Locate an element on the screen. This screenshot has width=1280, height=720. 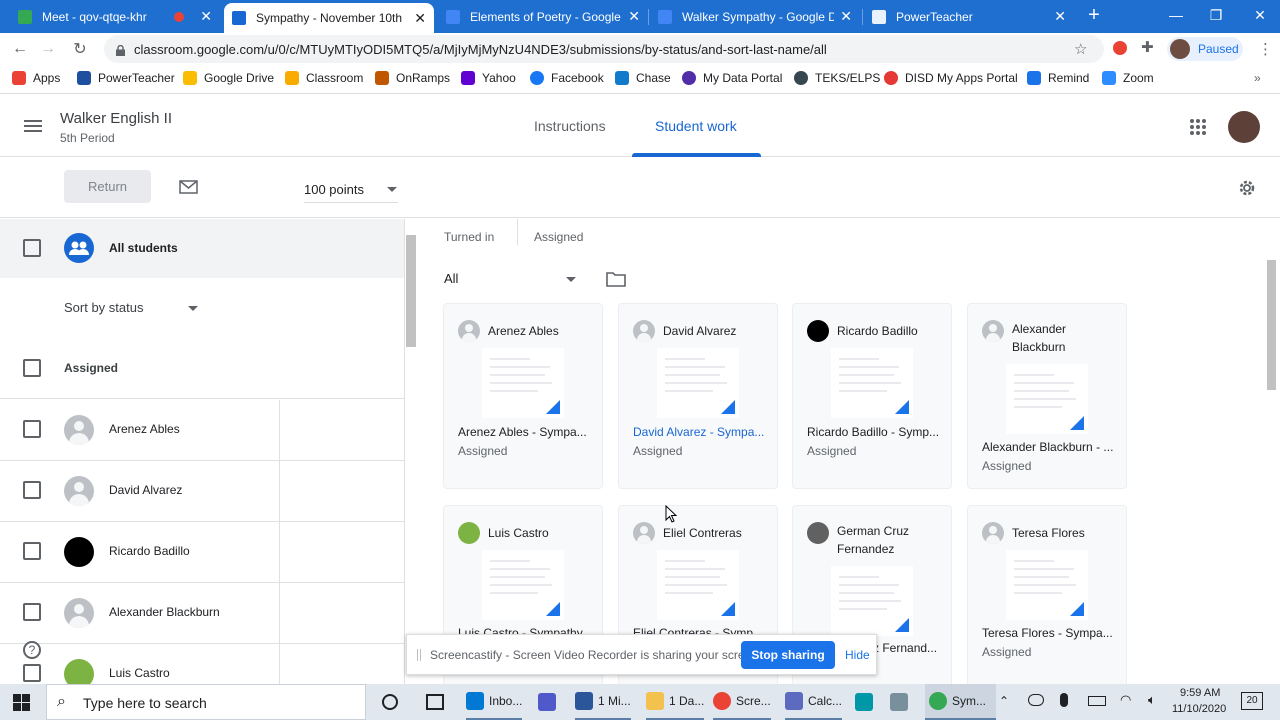
student-row: Luis Castro is located at coordinates (202, 664).